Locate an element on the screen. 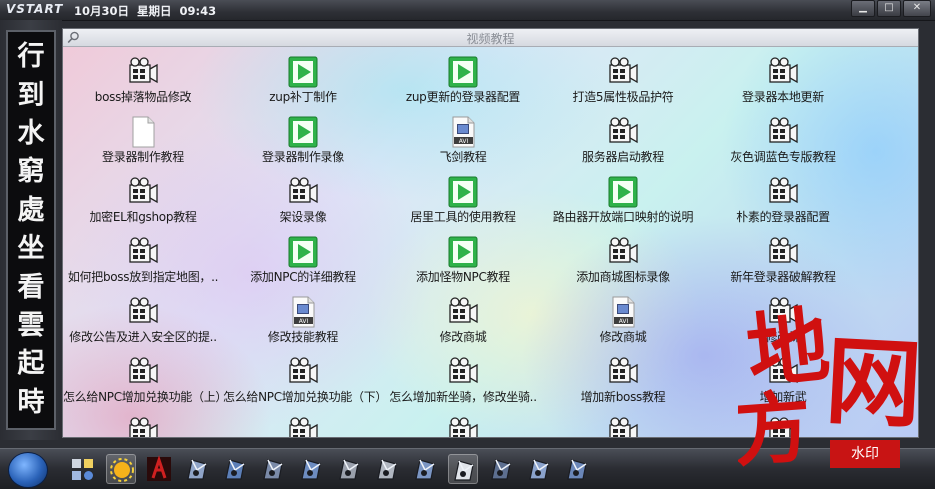  poem-char: 雲 is located at coordinates (31, 325).